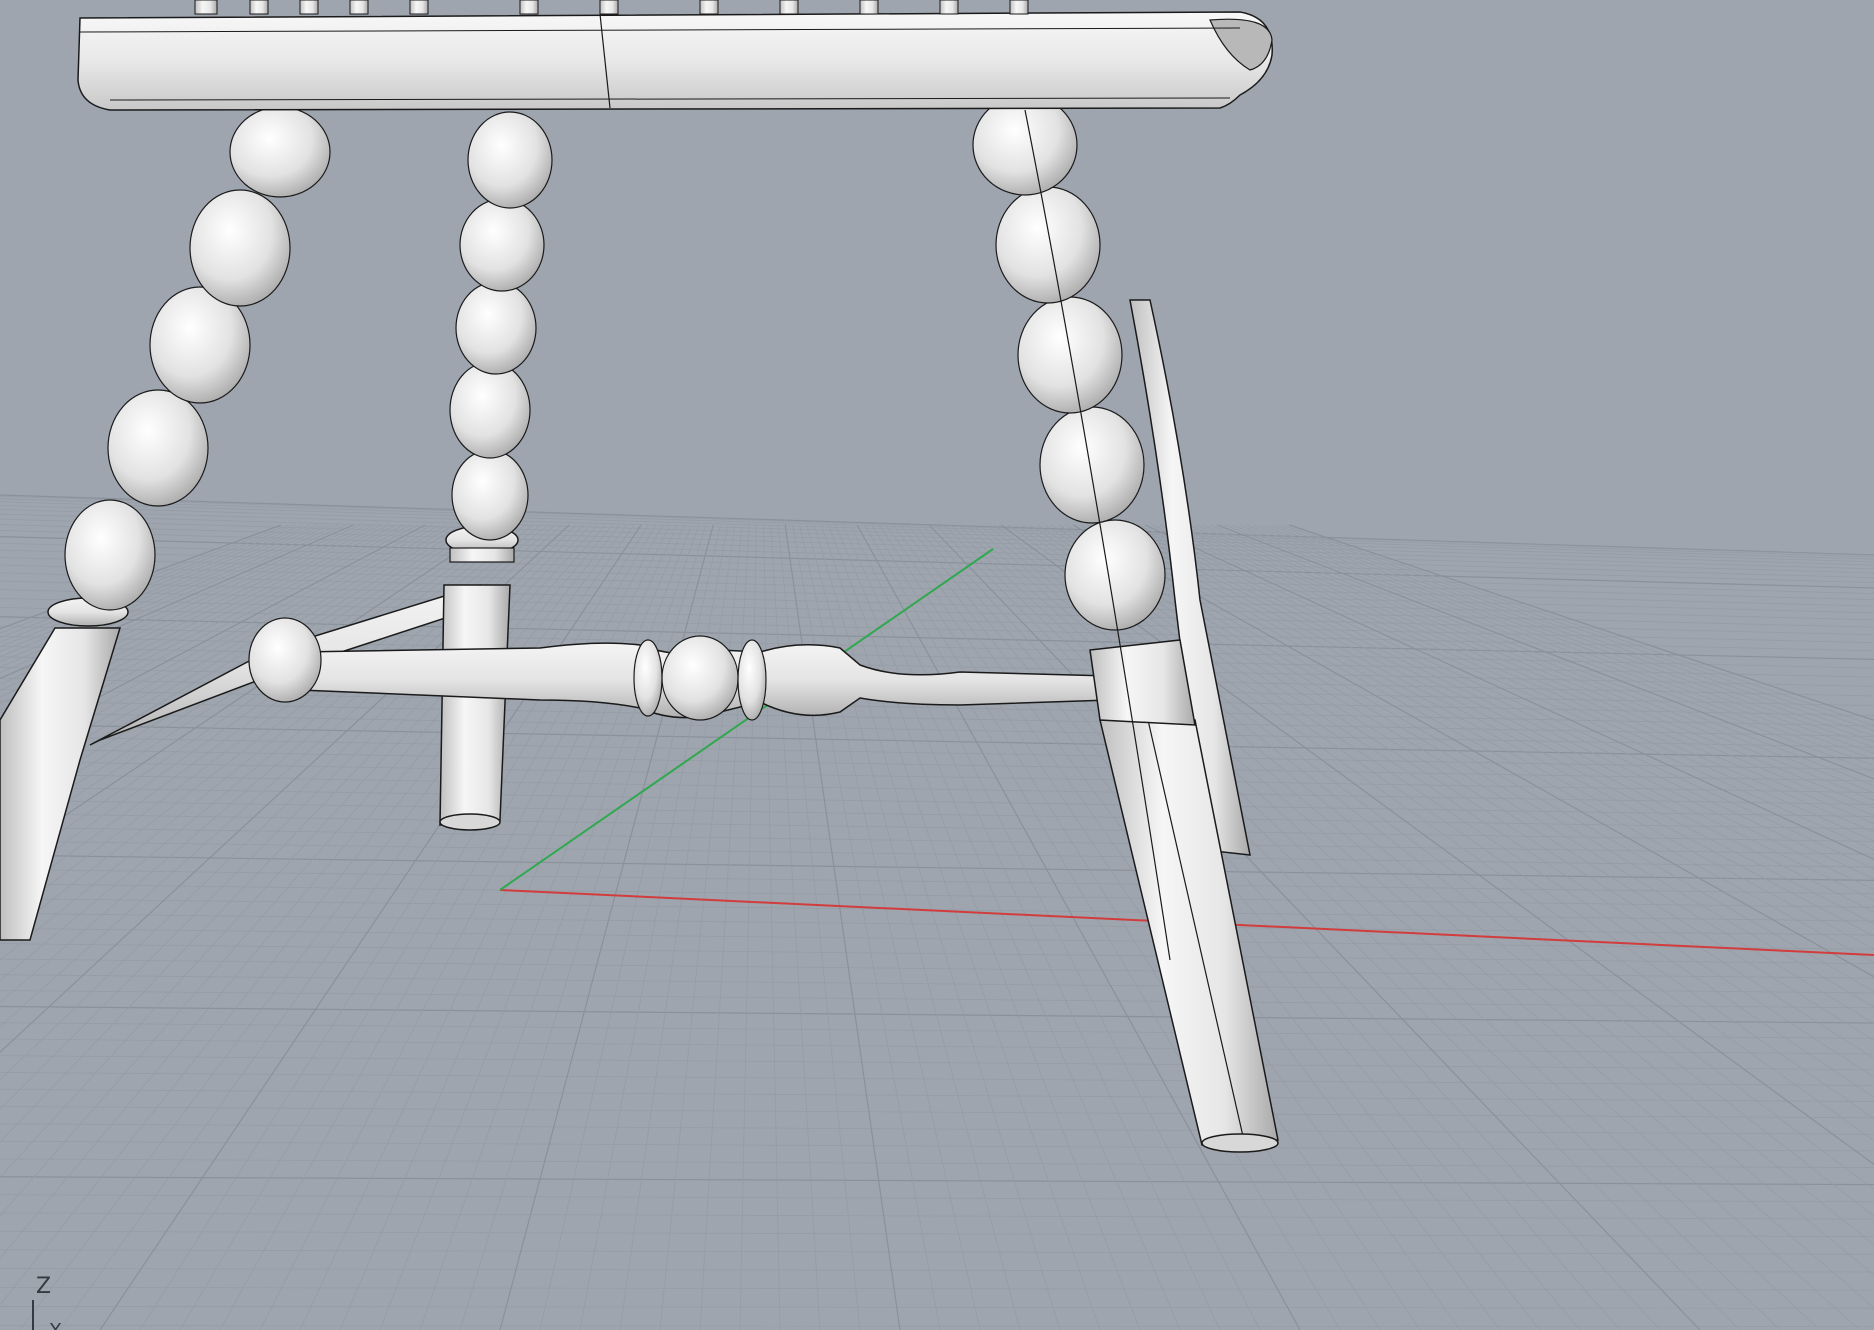  What do you see at coordinates (1189, 932) in the screenshot?
I see `front-right-leg-lower` at bounding box center [1189, 932].